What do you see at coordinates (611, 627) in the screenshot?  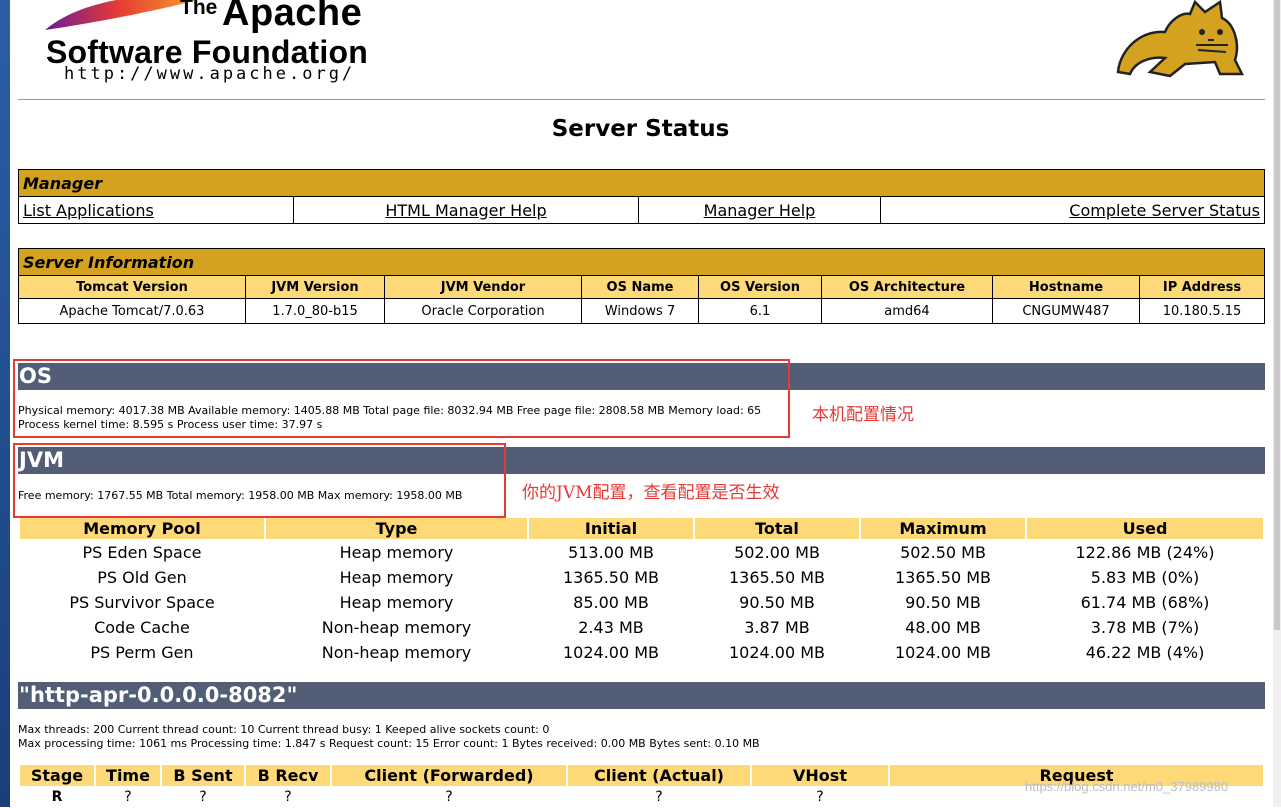 I see `pool-initial: 2.43 MB` at bounding box center [611, 627].